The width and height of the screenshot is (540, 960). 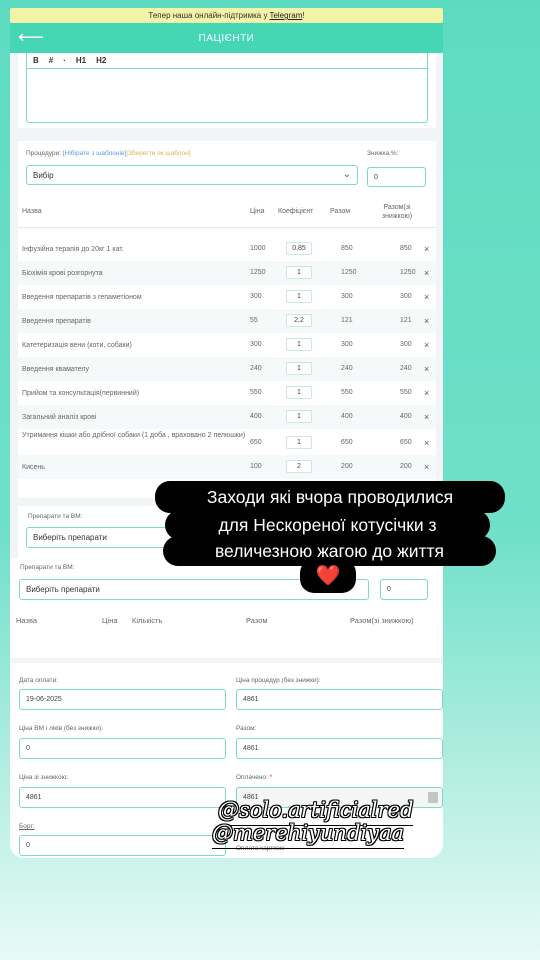 I want to click on mention-2: @merehiyundiyaa, so click(x=308, y=835).